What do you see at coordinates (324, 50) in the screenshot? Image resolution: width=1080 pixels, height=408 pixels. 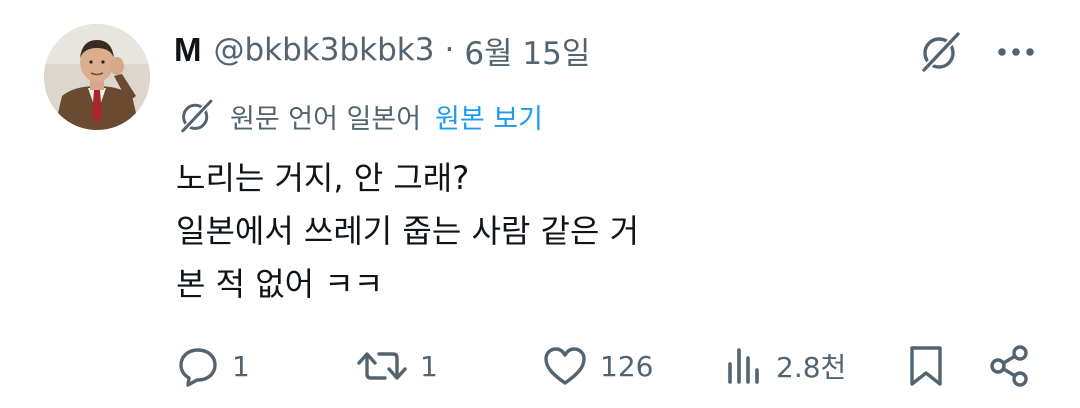 I see `user-handle: @bkbk3bkbk3` at bounding box center [324, 50].